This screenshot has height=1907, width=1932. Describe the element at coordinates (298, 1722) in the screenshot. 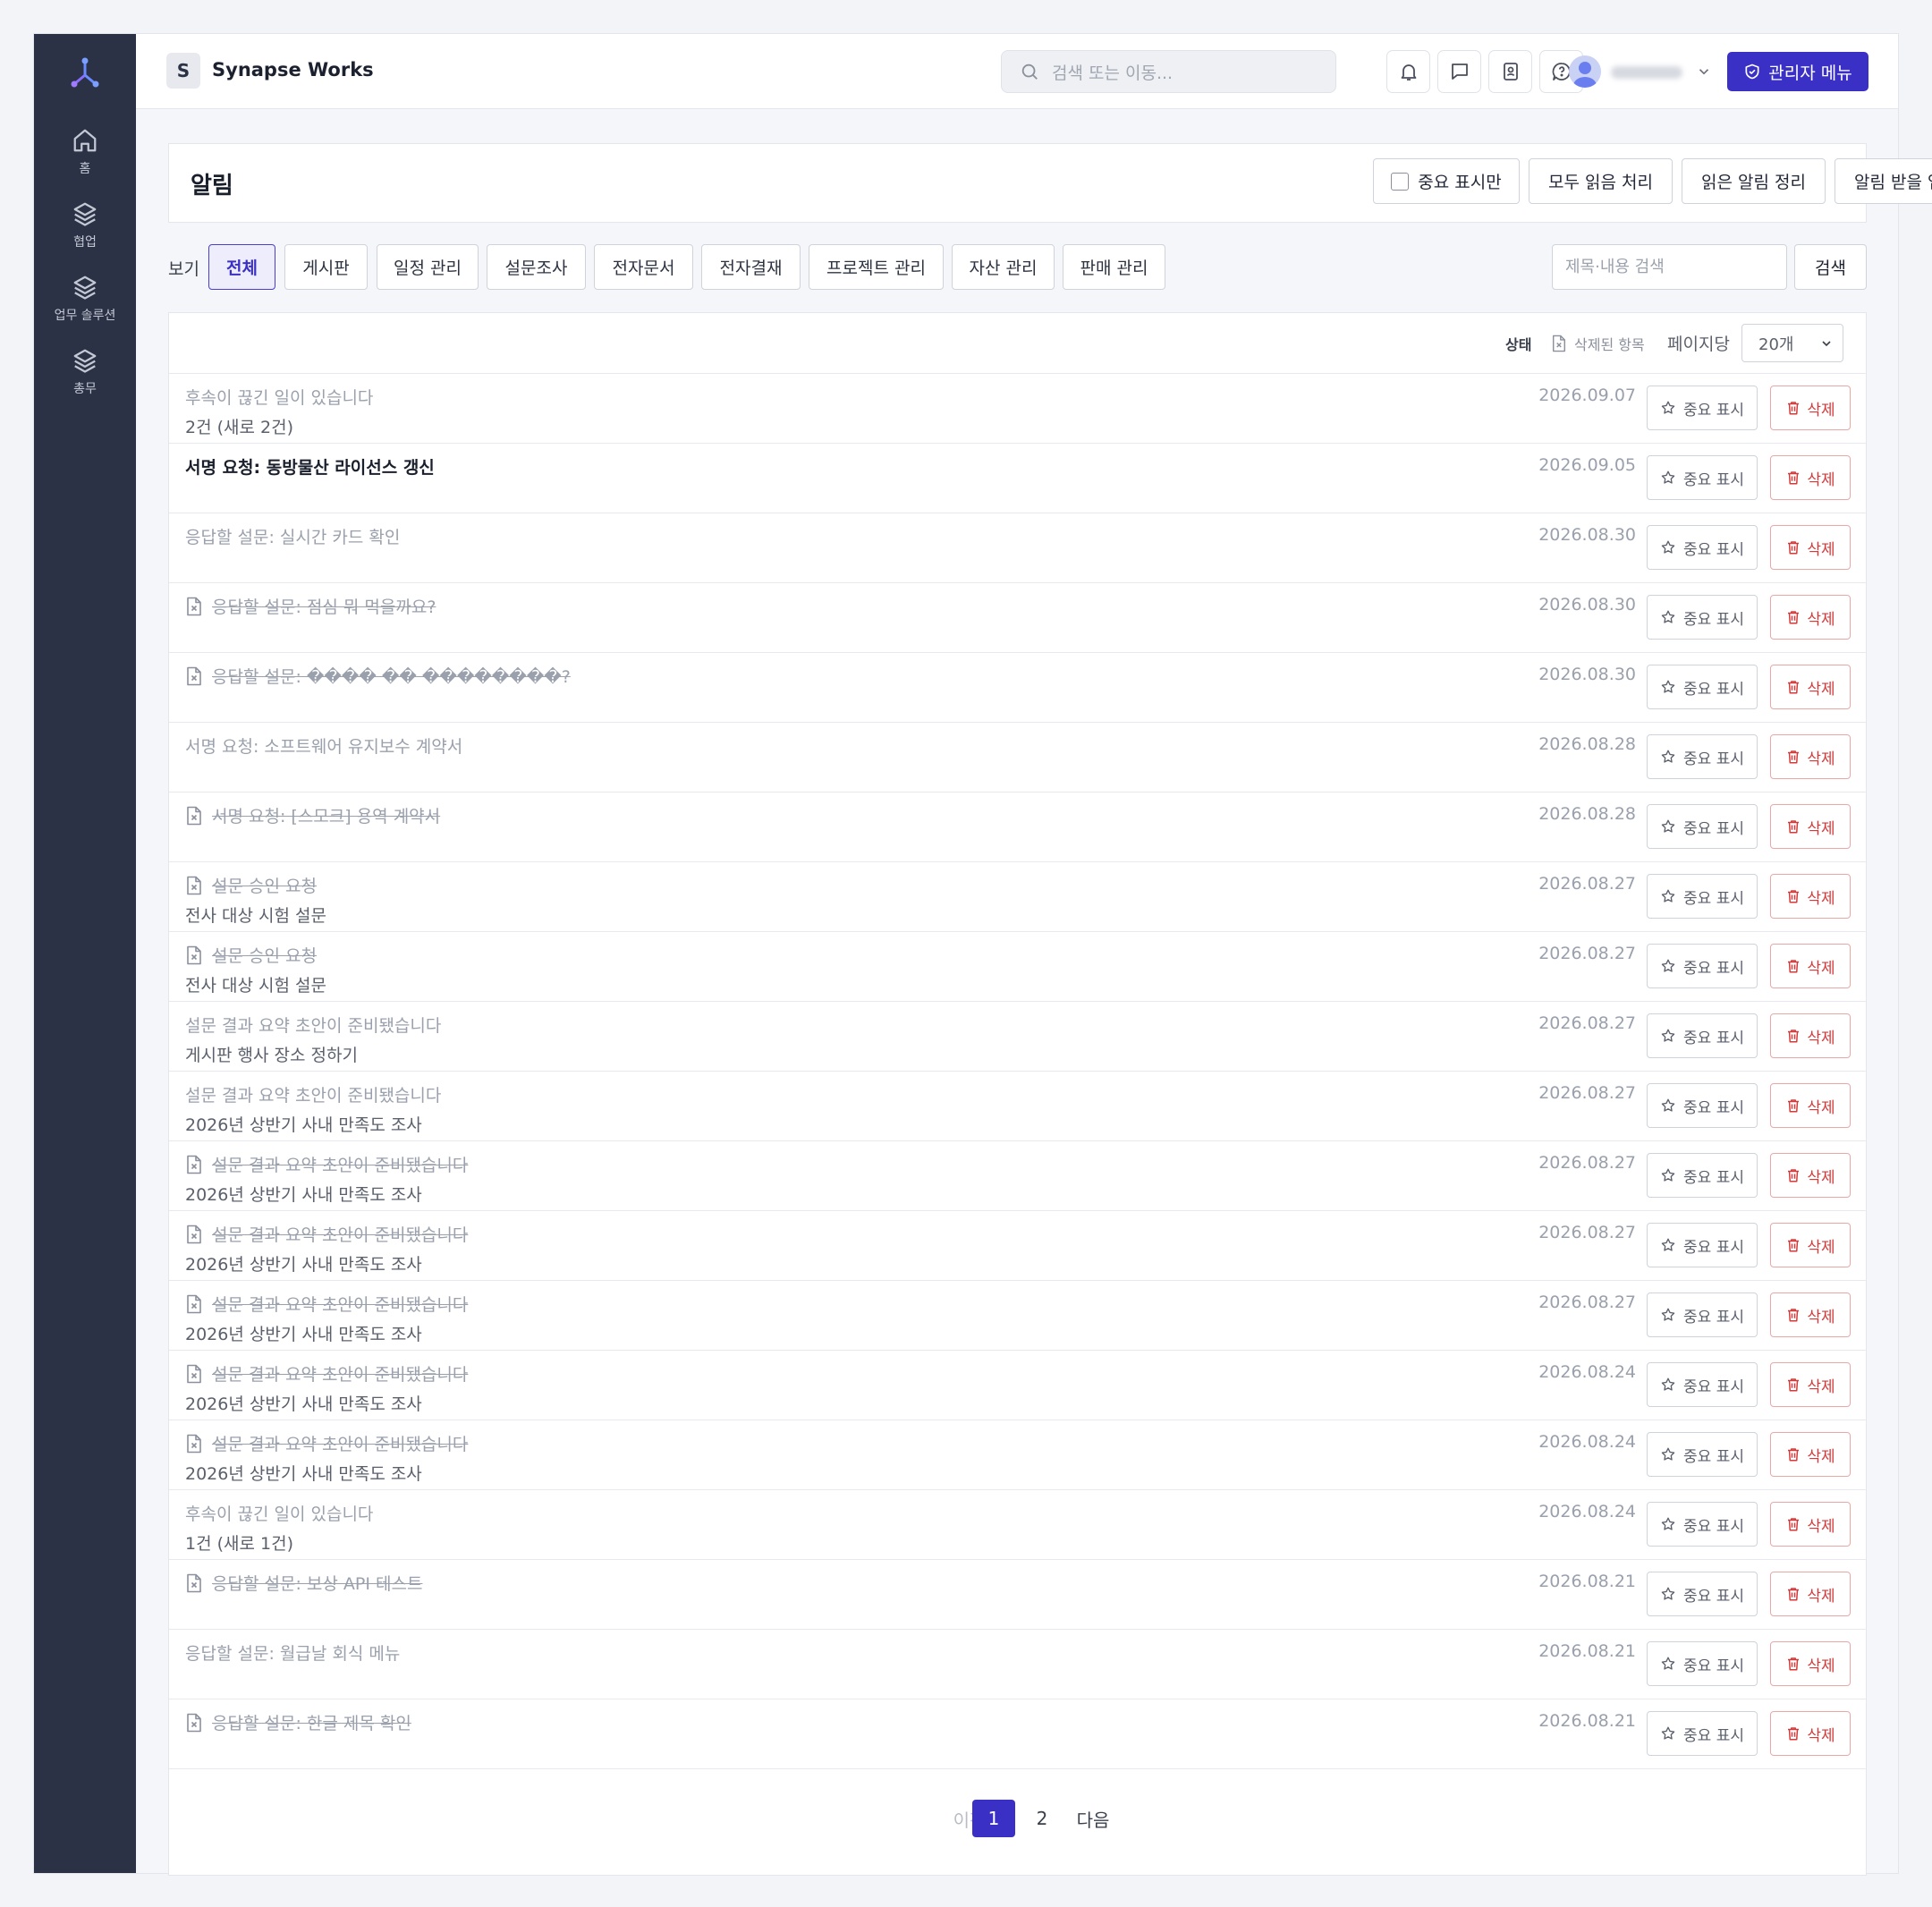

I see `notification-title: 응답할 설문: 한글 제목 확인` at that location.